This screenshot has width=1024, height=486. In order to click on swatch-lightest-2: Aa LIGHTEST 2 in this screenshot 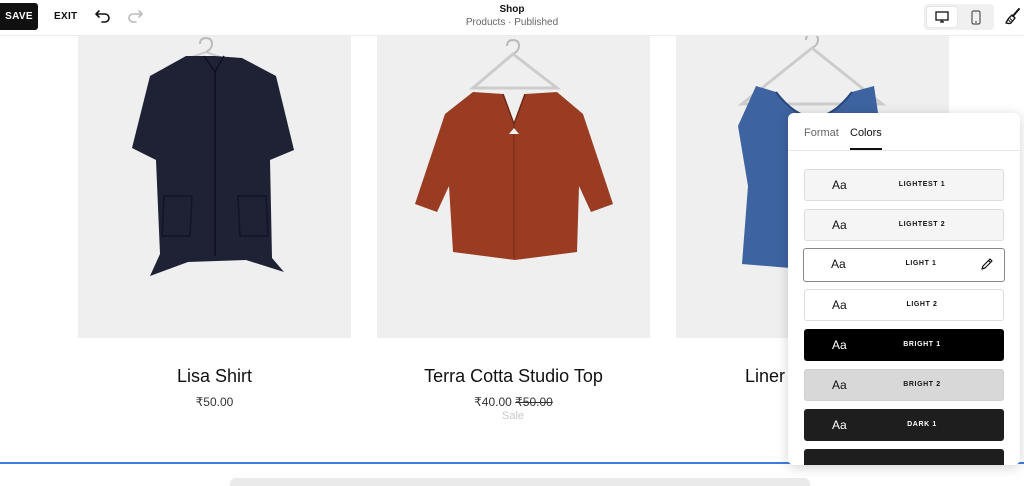, I will do `click(904, 225)`.